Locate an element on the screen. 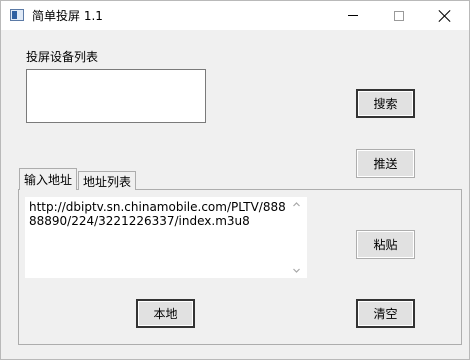  app-icon is located at coordinates (17, 15).